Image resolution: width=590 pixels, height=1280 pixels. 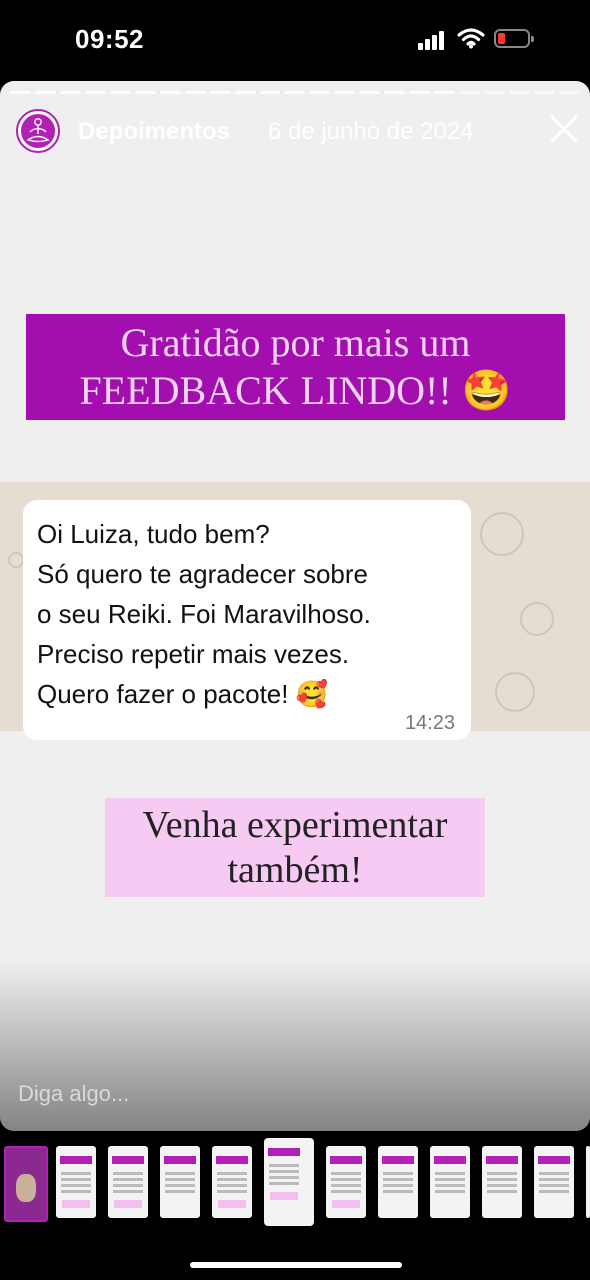 What do you see at coordinates (471, 38) in the screenshot?
I see `wifi-icon` at bounding box center [471, 38].